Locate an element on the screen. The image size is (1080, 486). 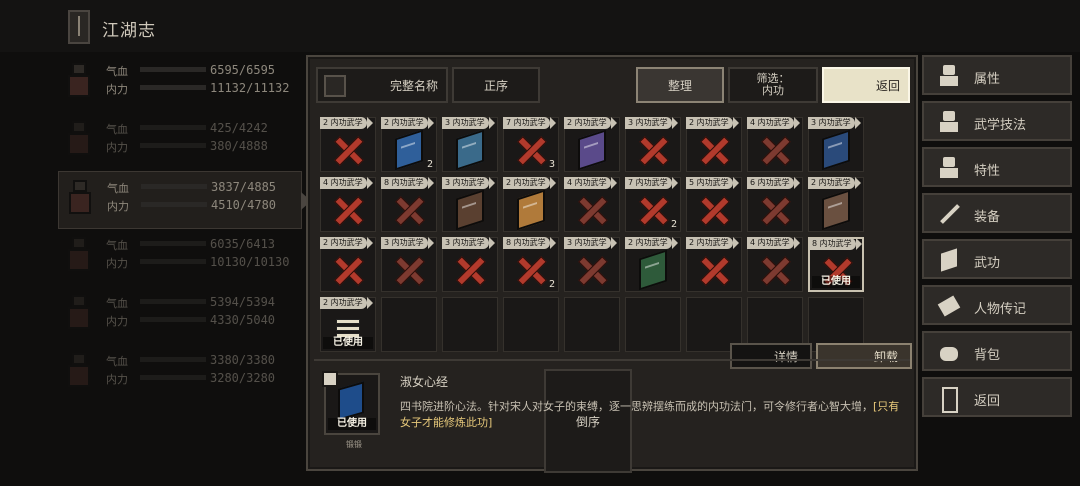
inventory-slot: 7 内功武学 3 is located at coordinates (531, 144).